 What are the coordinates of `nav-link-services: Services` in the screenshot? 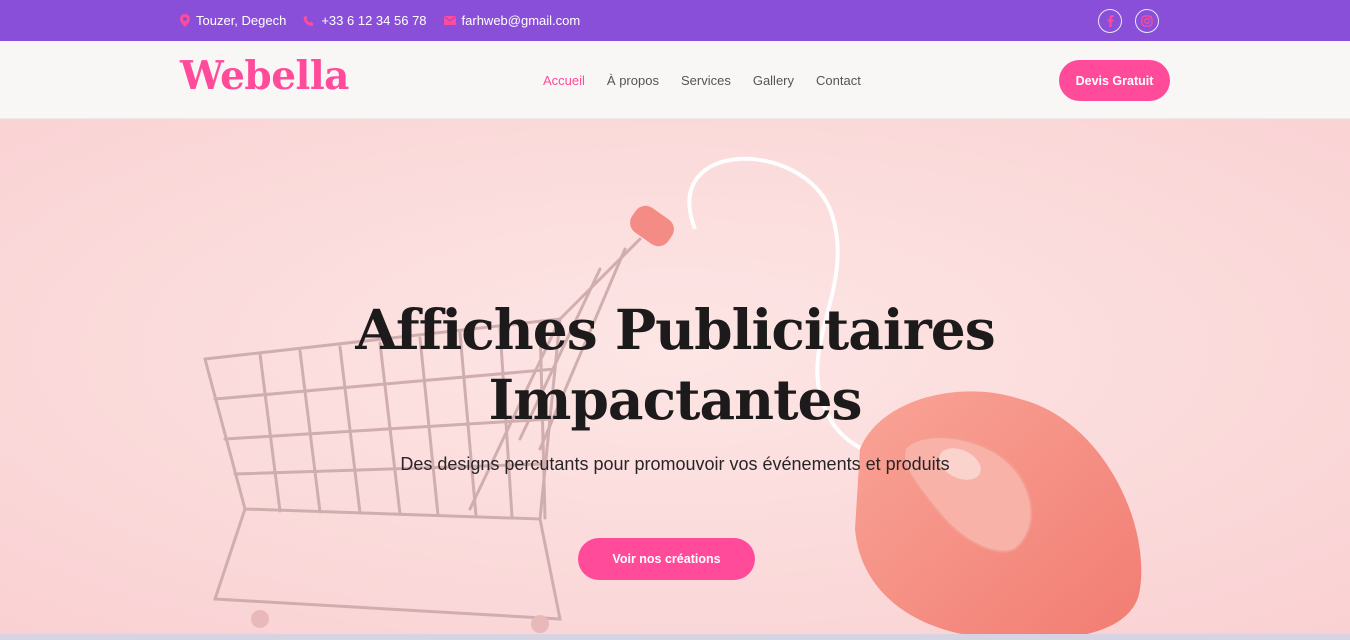 It's located at (706, 80).